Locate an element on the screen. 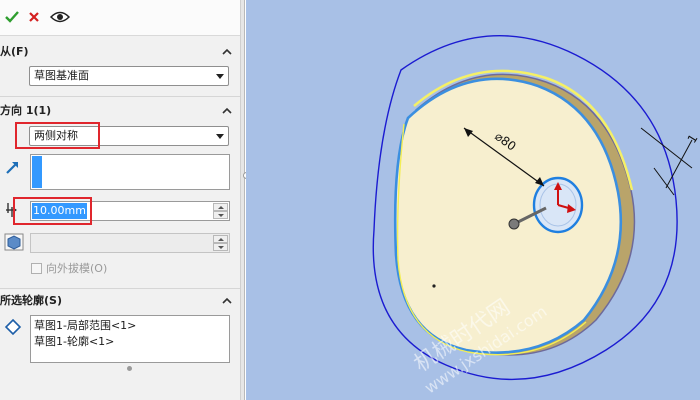 This screenshot has width=700, height=400. from-select: 草图基准面 is located at coordinates (129, 76).